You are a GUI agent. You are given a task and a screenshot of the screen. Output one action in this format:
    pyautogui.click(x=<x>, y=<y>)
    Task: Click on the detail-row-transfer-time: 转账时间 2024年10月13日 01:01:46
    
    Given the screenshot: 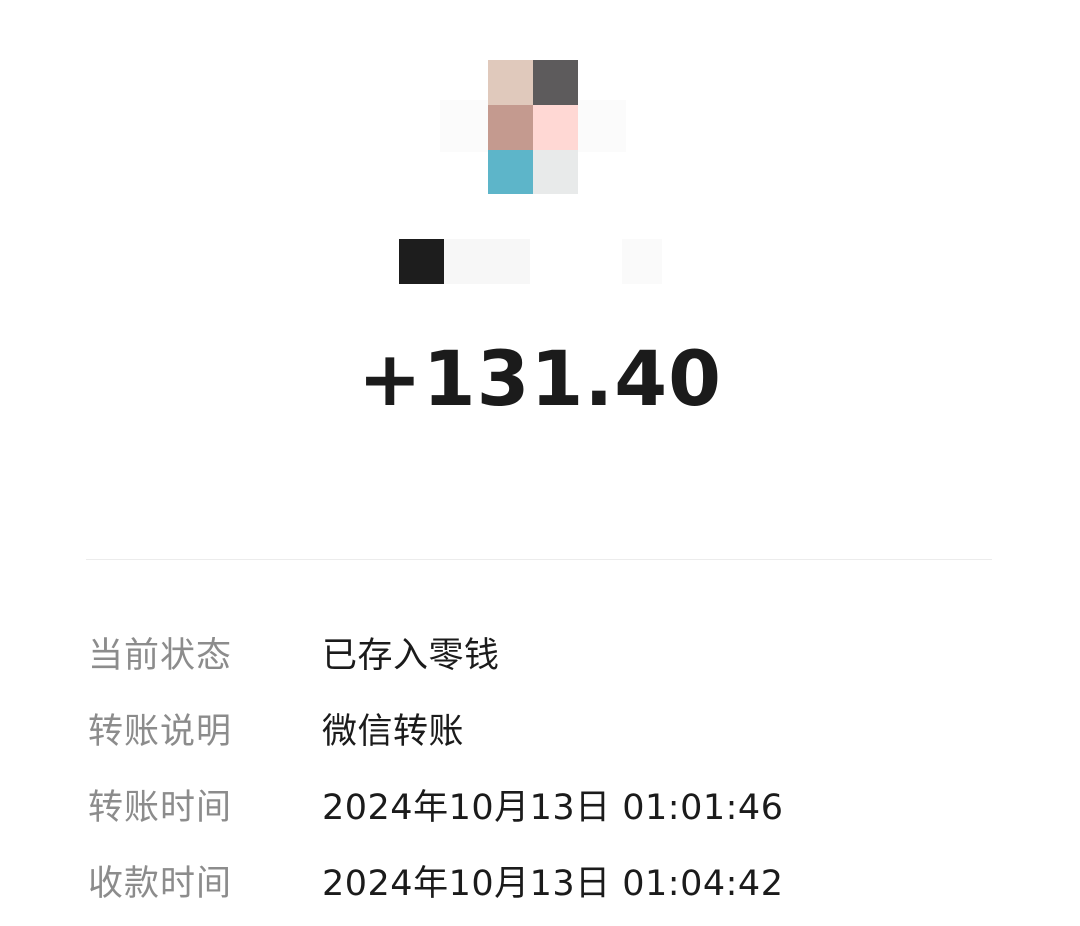 What is the action you would take?
    pyautogui.click(x=538, y=812)
    